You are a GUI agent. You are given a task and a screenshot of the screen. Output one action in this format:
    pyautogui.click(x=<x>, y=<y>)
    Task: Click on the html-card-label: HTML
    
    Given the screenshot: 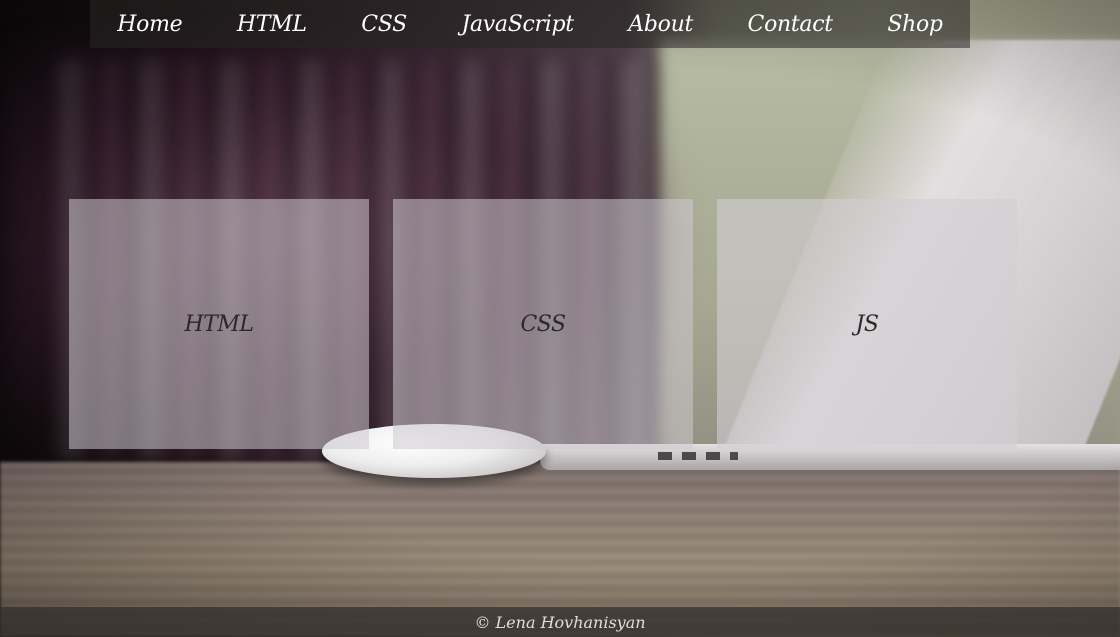 What is the action you would take?
    pyautogui.click(x=219, y=324)
    